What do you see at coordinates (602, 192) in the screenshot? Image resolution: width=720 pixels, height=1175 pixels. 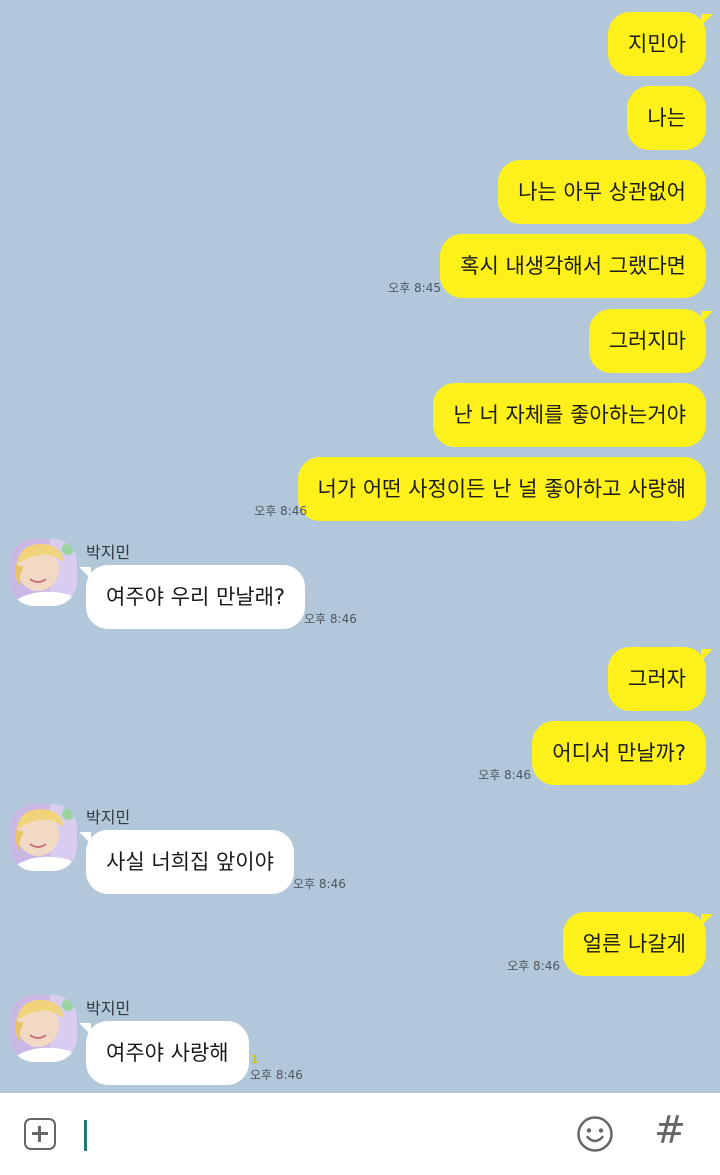 I see `message-bubble: 나는 아무 상관없어` at bounding box center [602, 192].